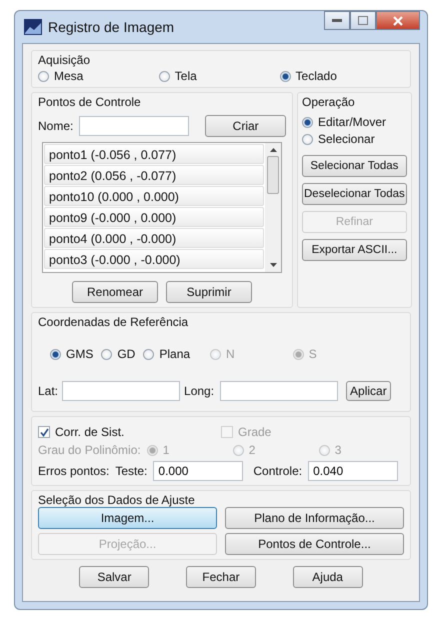  What do you see at coordinates (115, 292) in the screenshot?
I see `action-button: Renomear` at bounding box center [115, 292].